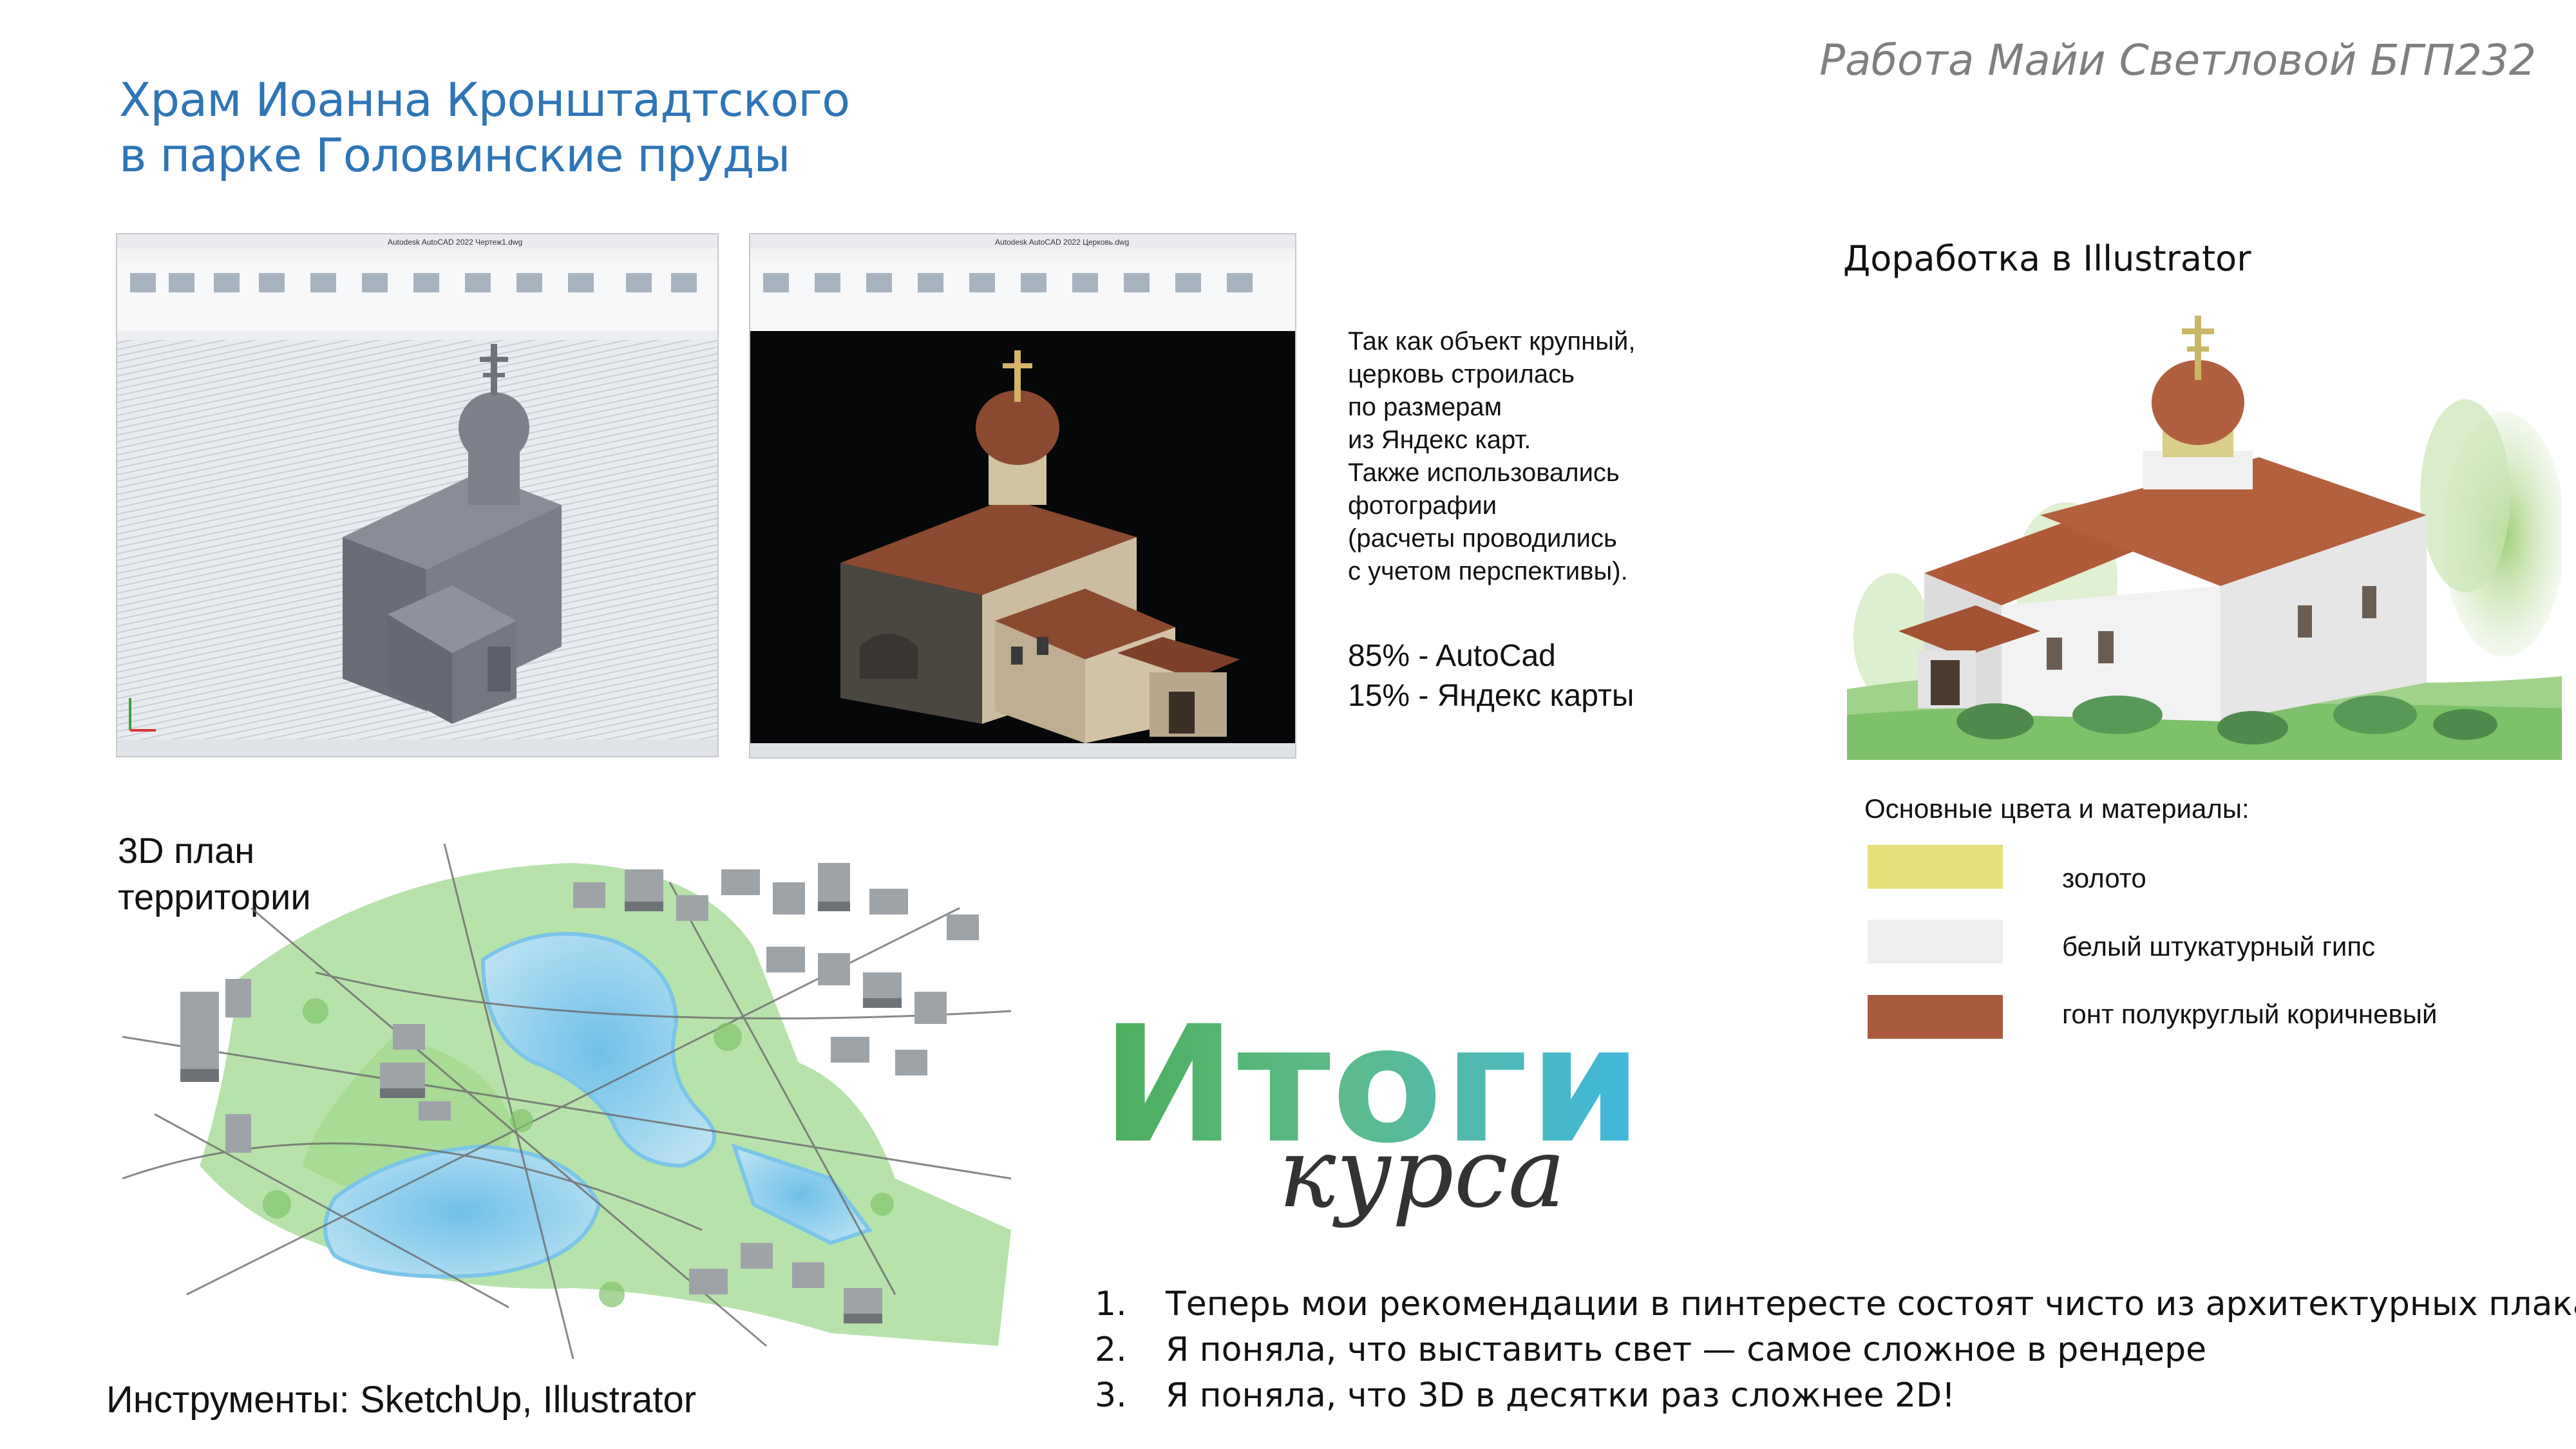  What do you see at coordinates (2047, 258) in the screenshot?
I see `illustrator-caption: Доработка в Illustrator` at bounding box center [2047, 258].